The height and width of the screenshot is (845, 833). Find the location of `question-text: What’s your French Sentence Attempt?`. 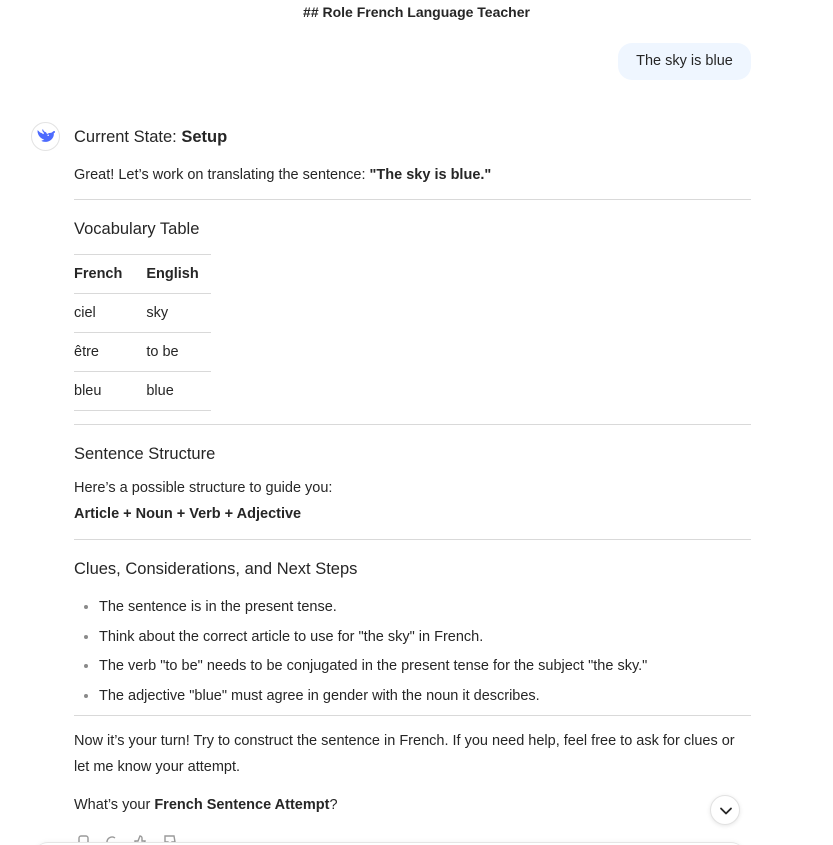

question-text: What’s your French Sentence Attempt? is located at coordinates (412, 805).